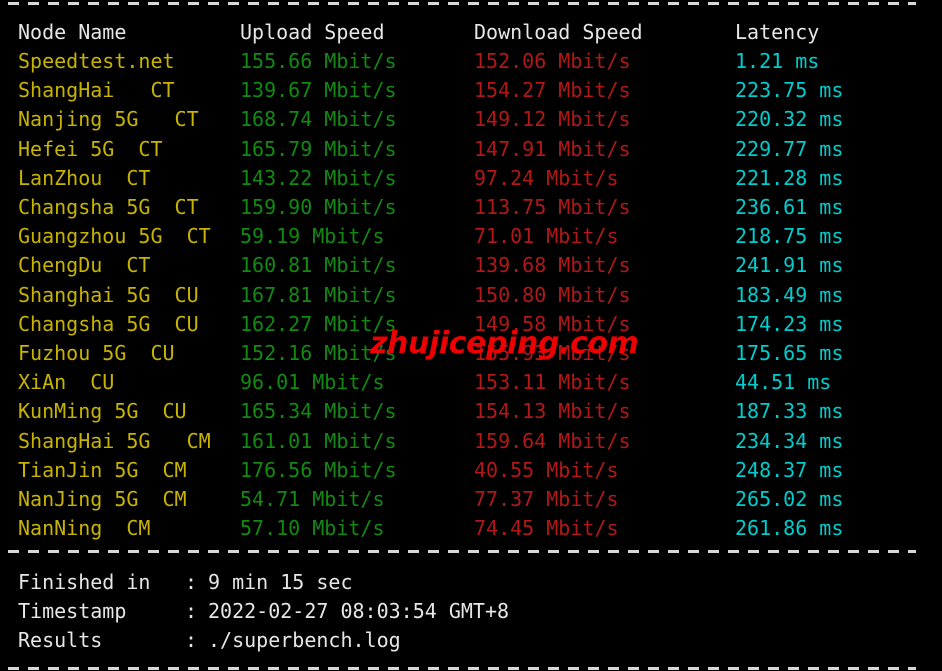 The width and height of the screenshot is (942, 671). What do you see at coordinates (777, 32) in the screenshot?
I see `column-header-latency: Latency` at bounding box center [777, 32].